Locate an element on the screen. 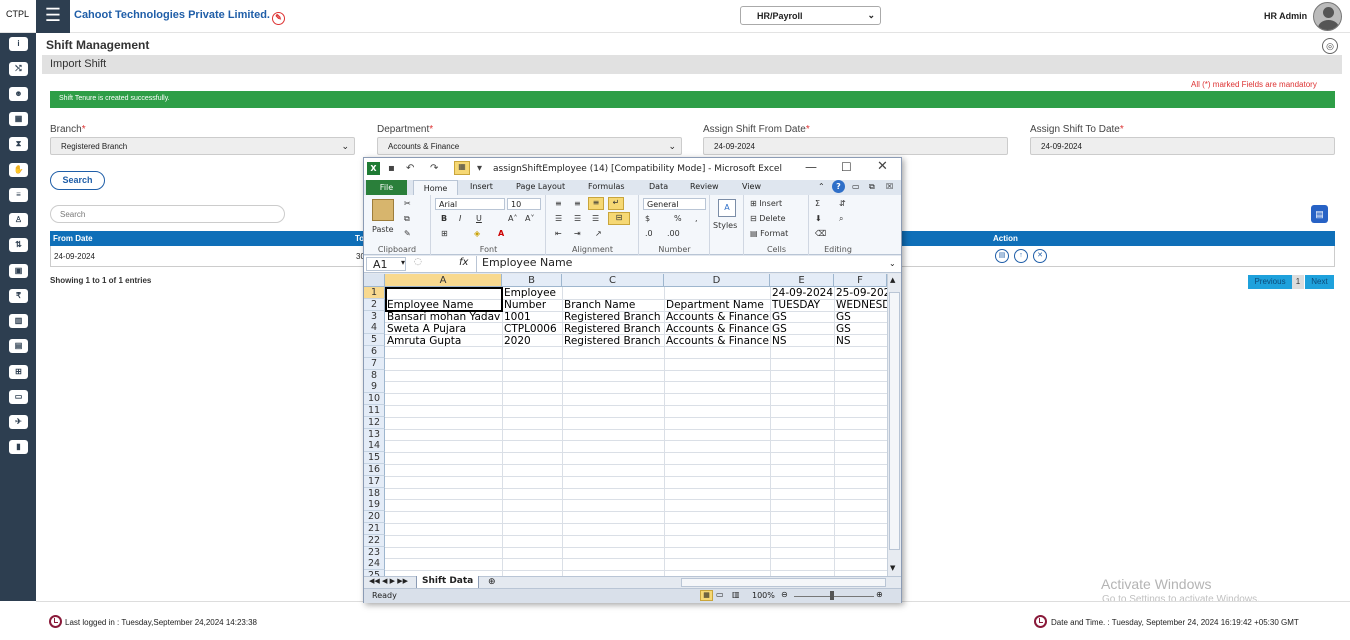 The image size is (1350, 640). cell-f1: 25-09-2024 is located at coordinates (861, 293).